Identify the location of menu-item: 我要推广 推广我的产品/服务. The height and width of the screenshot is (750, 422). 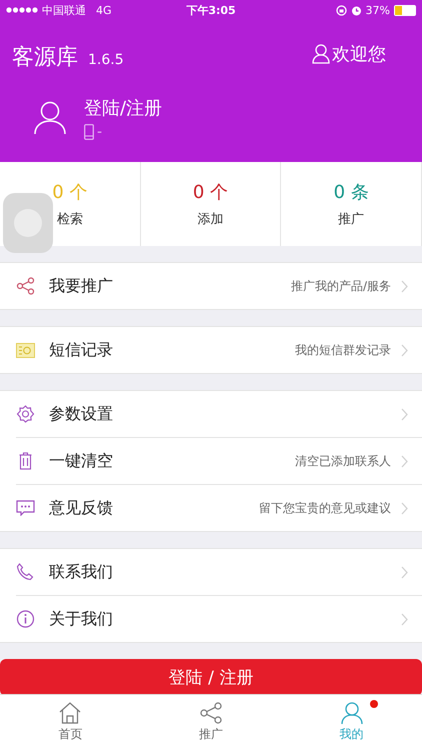
(211, 286).